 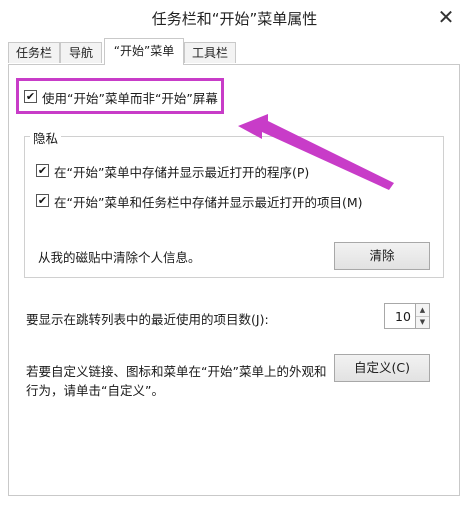 What do you see at coordinates (119, 257) in the screenshot?
I see `clear-tiles-text: 从我的磁贴中清除个人信息。` at bounding box center [119, 257].